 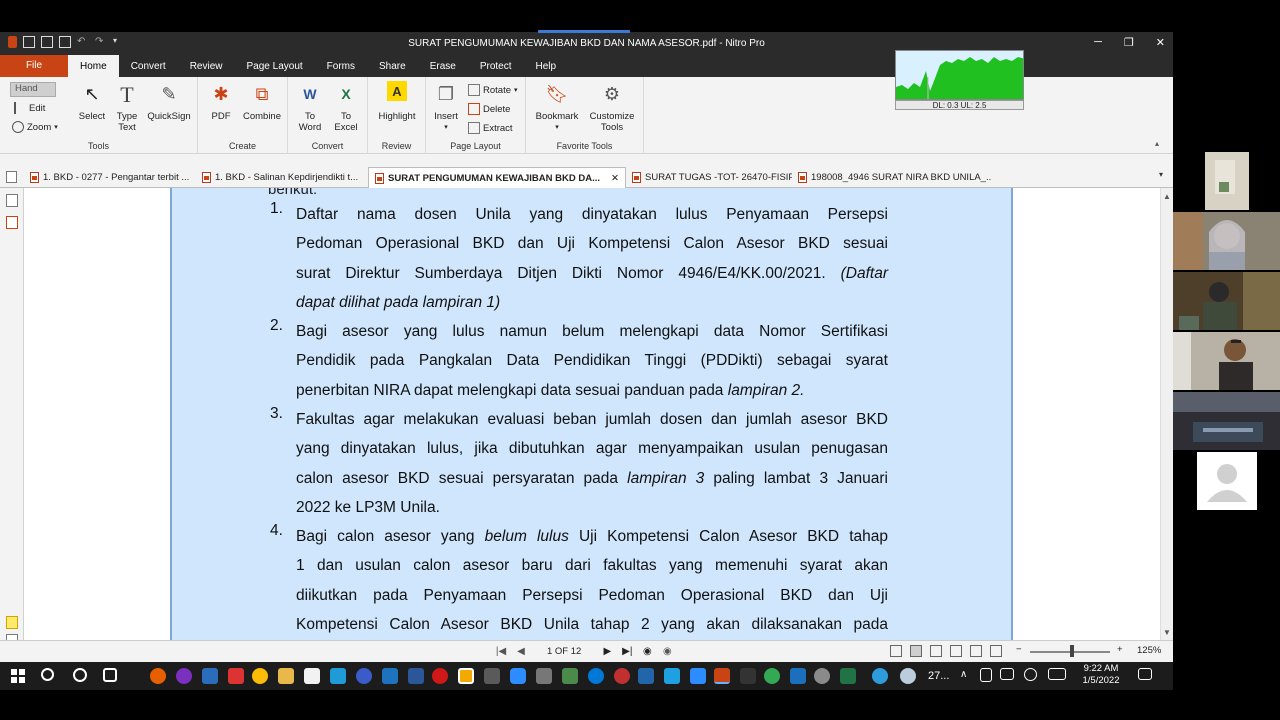 What do you see at coordinates (1157, 143) in the screenshot?
I see `collapse-ribbon-icon: ▴` at bounding box center [1157, 143].